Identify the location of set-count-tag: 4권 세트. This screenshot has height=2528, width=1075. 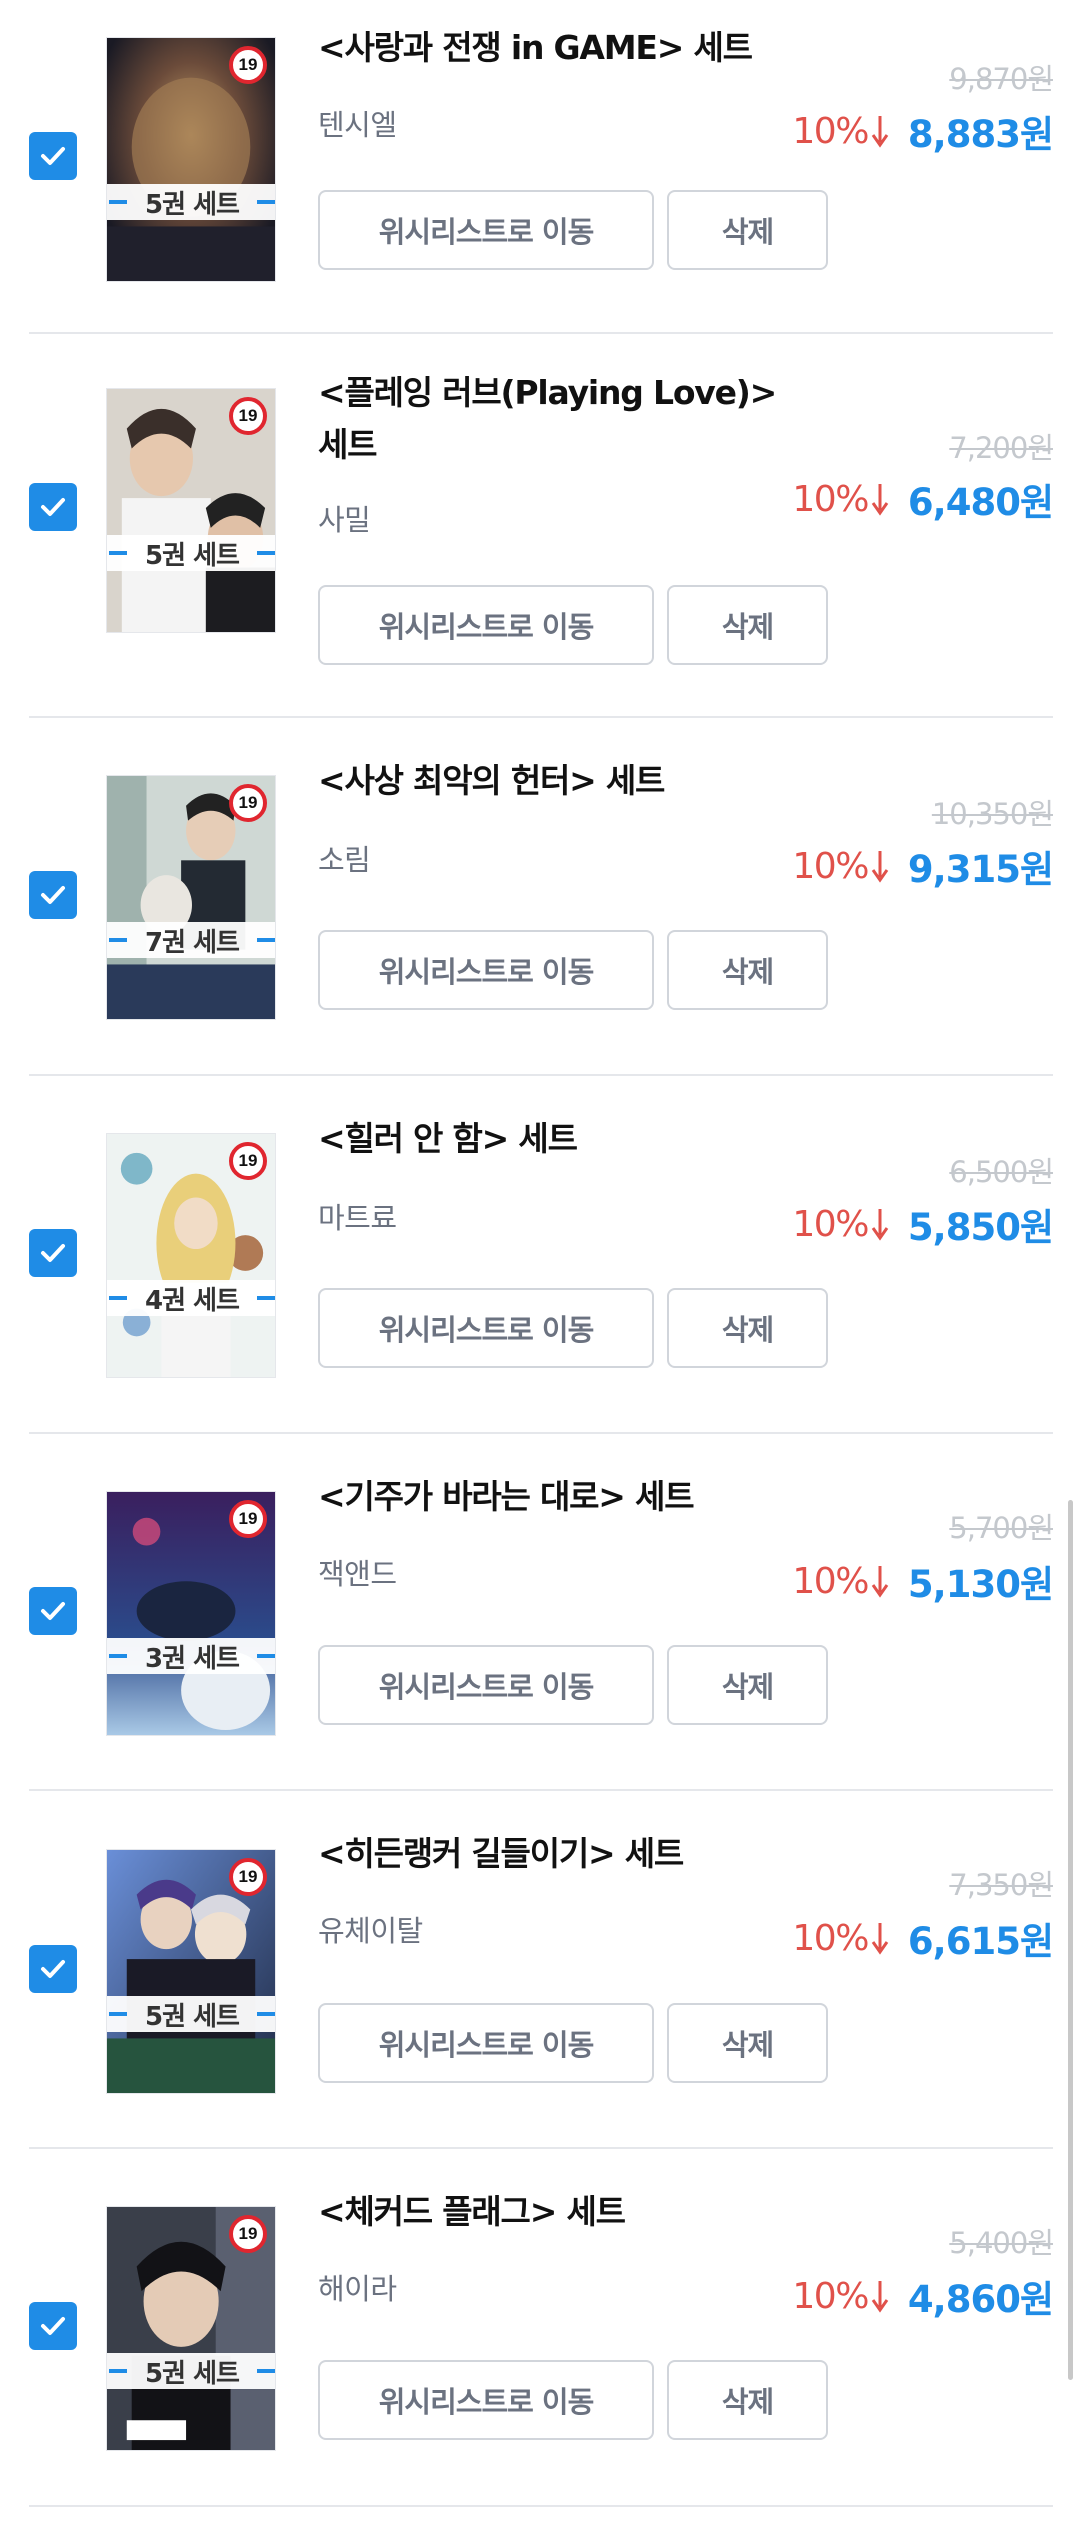
(191, 1298).